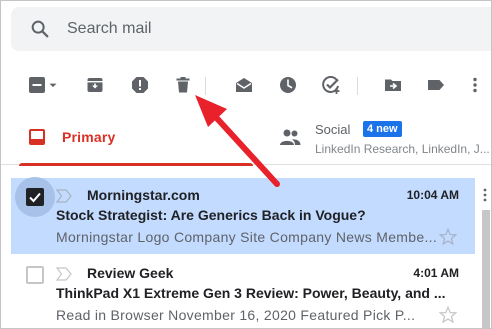 This screenshot has width=492, height=329. What do you see at coordinates (436, 273) in the screenshot?
I see `email-time: 4:01 AM` at bounding box center [436, 273].